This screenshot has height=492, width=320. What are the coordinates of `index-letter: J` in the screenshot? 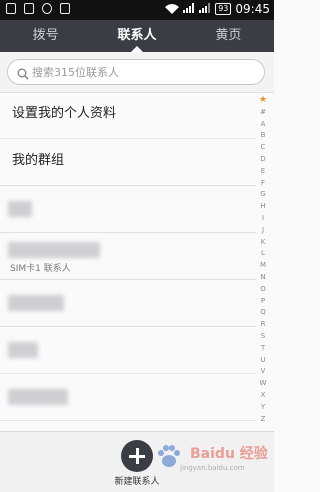 It's located at (263, 231).